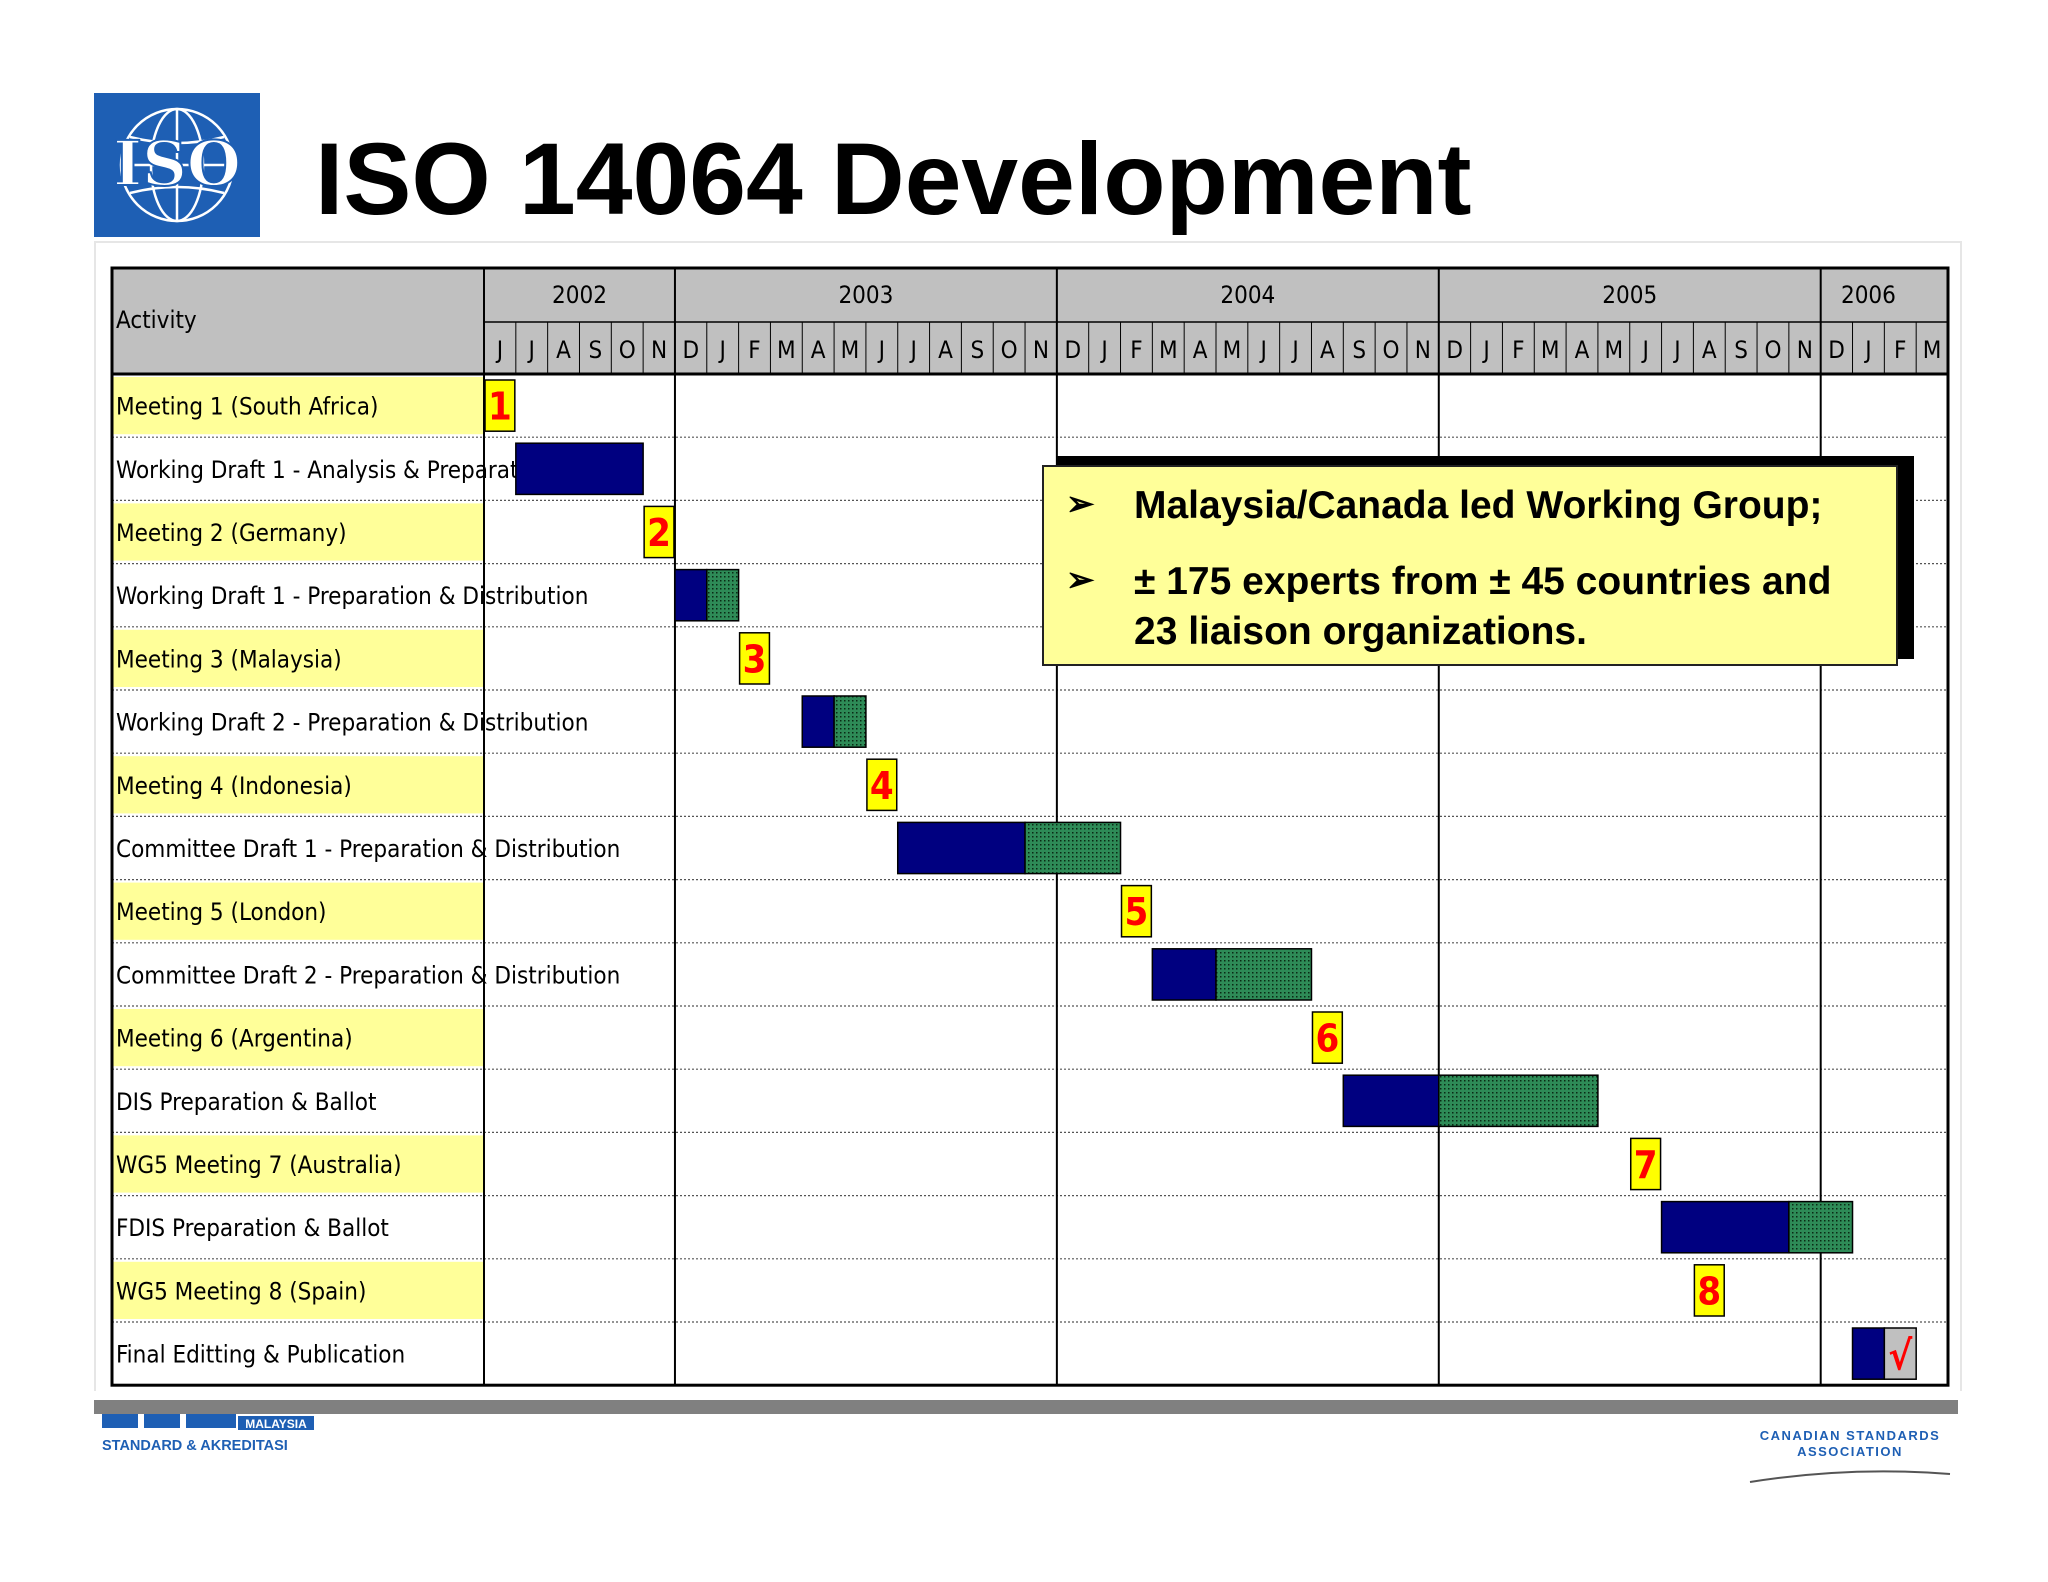  What do you see at coordinates (229, 659) in the screenshot?
I see `activity-label: Meeting 3 (Malaysia)` at bounding box center [229, 659].